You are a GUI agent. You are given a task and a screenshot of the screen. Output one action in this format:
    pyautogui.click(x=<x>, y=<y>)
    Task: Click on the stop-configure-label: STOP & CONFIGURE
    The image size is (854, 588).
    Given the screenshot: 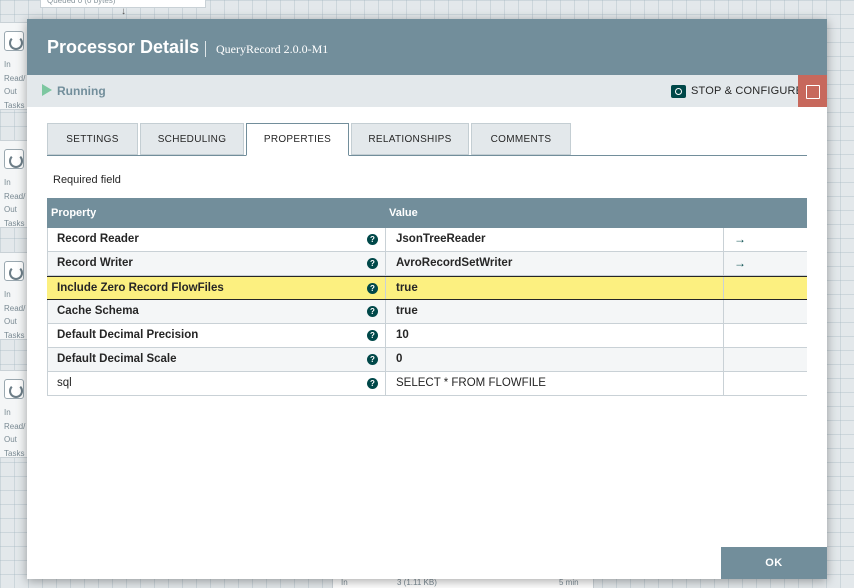 What is the action you would take?
    pyautogui.click(x=747, y=91)
    